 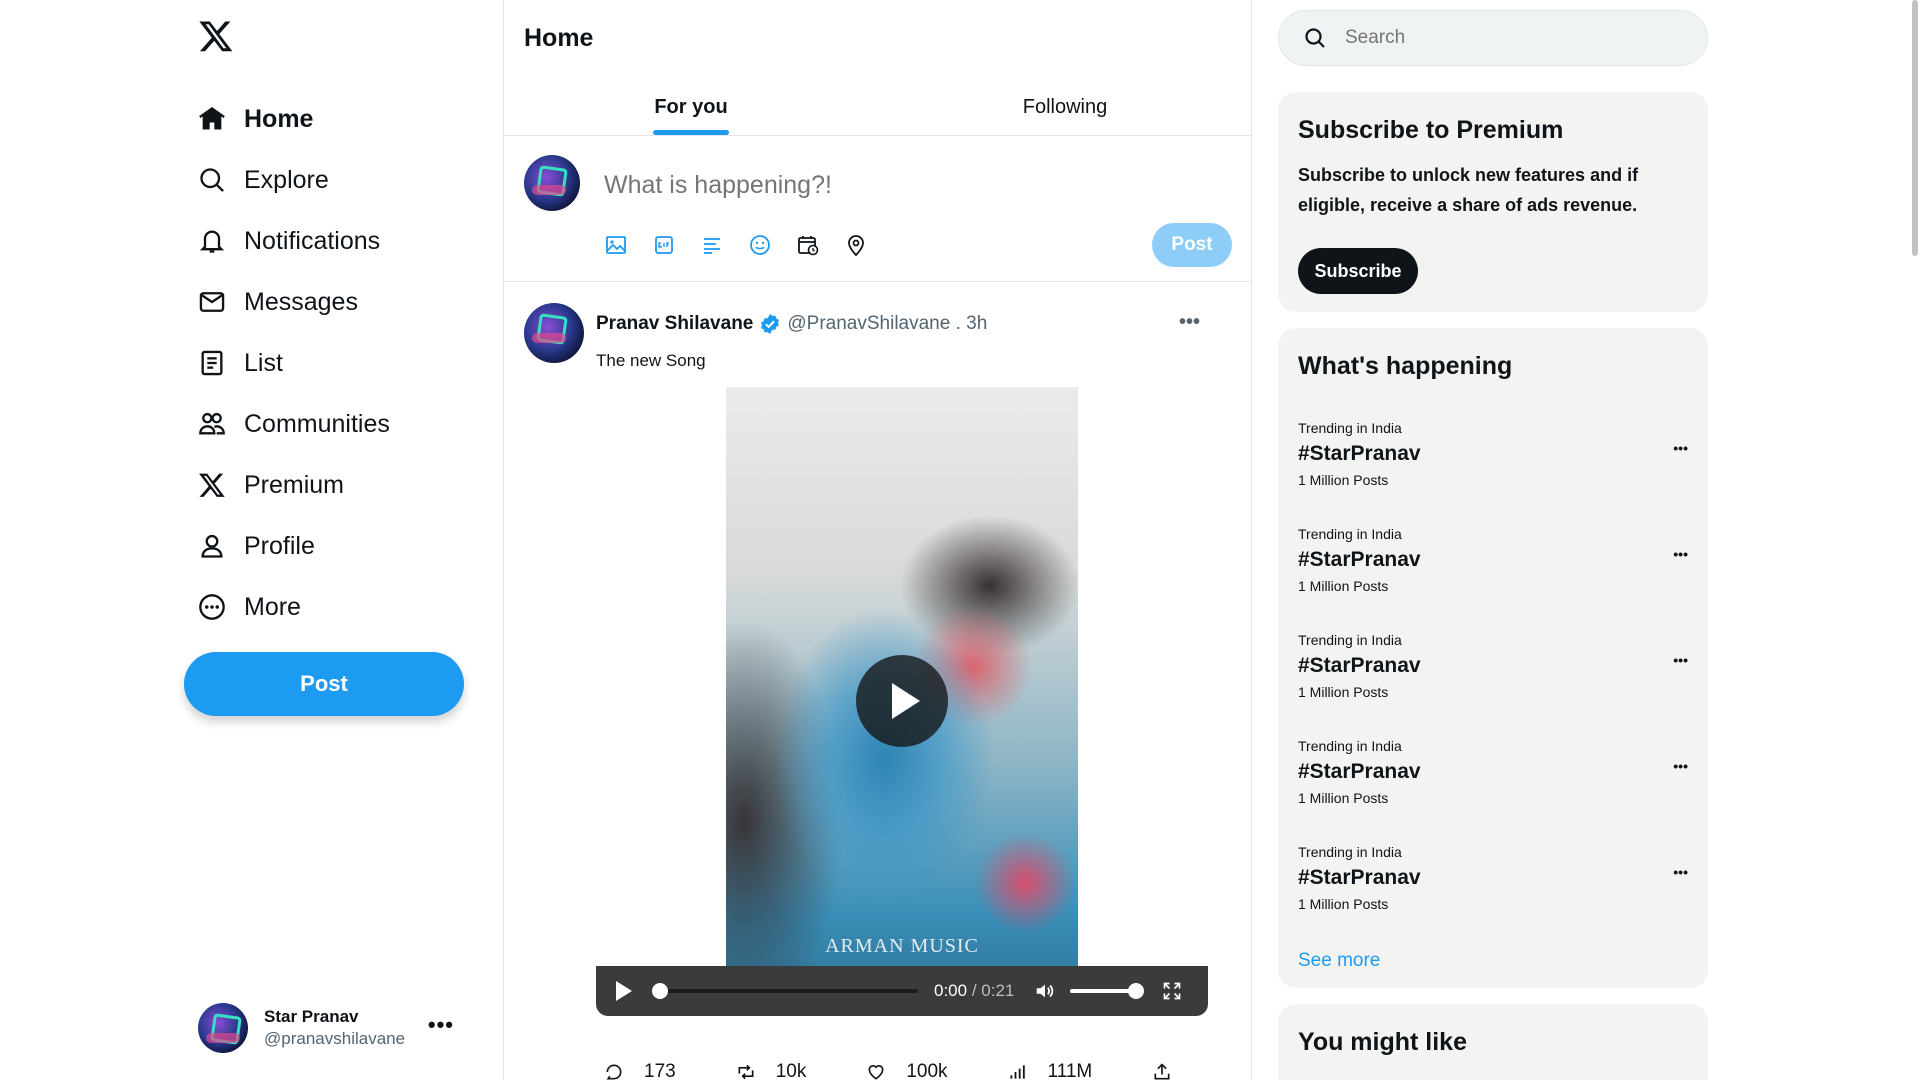 I want to click on tweet-author: Pranav Shilavane, so click(x=674, y=324).